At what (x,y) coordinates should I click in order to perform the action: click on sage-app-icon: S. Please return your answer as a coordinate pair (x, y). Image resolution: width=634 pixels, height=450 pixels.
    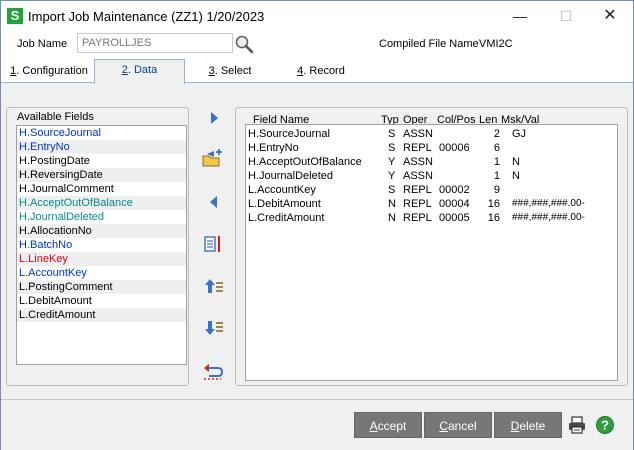
    Looking at the image, I should click on (15, 16).